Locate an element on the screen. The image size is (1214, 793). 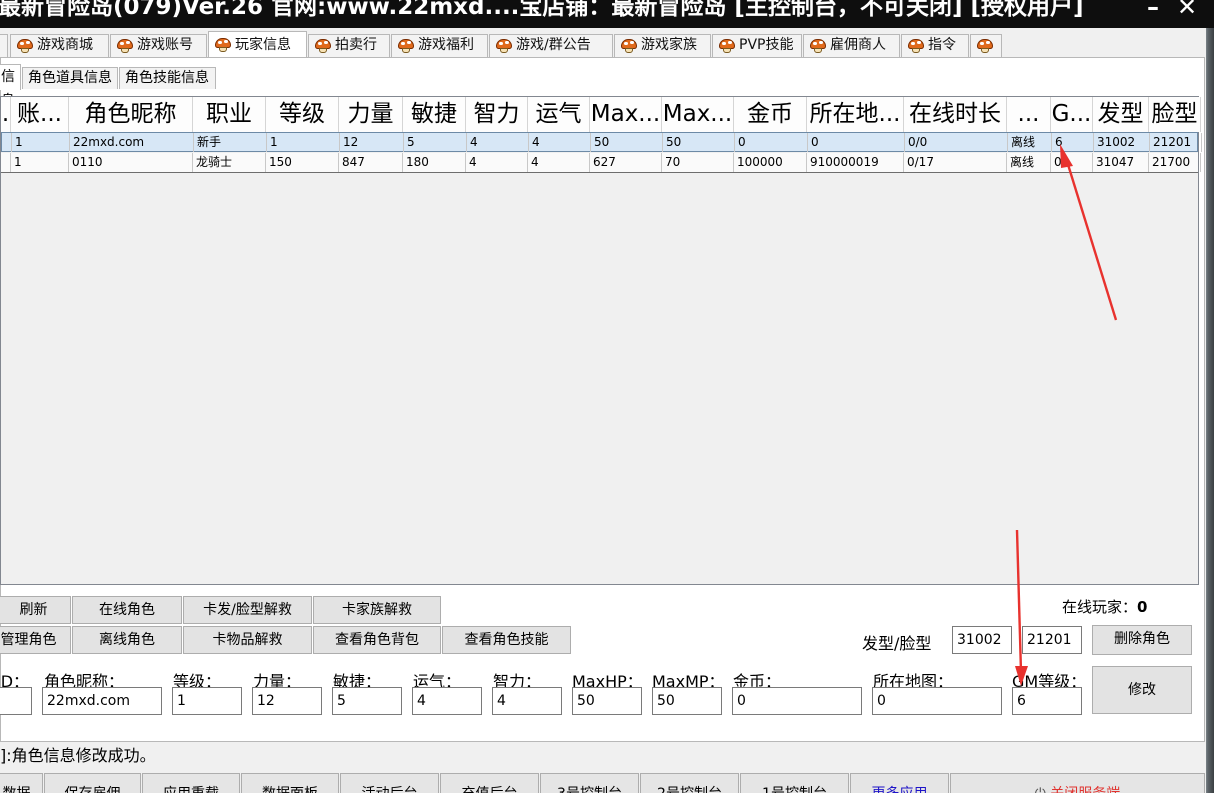
console-1-button: 1号控制台 is located at coordinates (794, 783).